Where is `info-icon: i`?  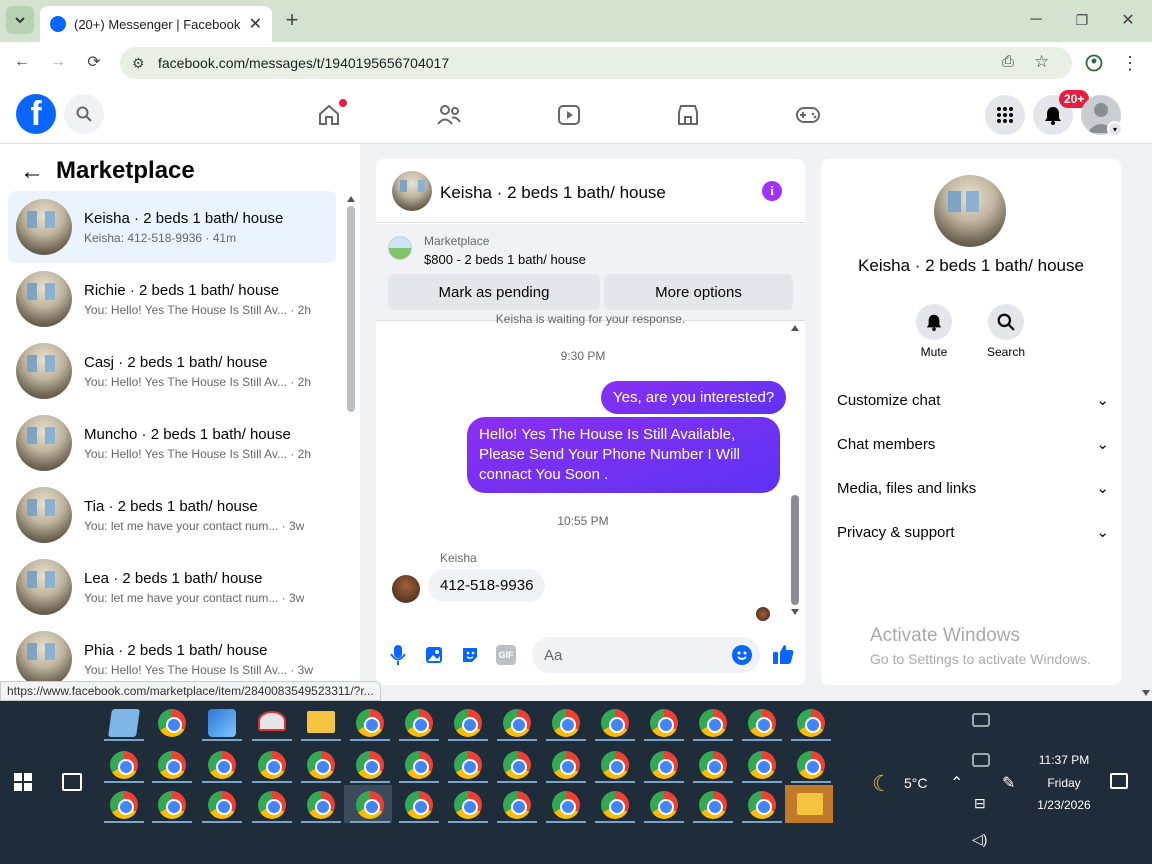
info-icon: i is located at coordinates (772, 191).